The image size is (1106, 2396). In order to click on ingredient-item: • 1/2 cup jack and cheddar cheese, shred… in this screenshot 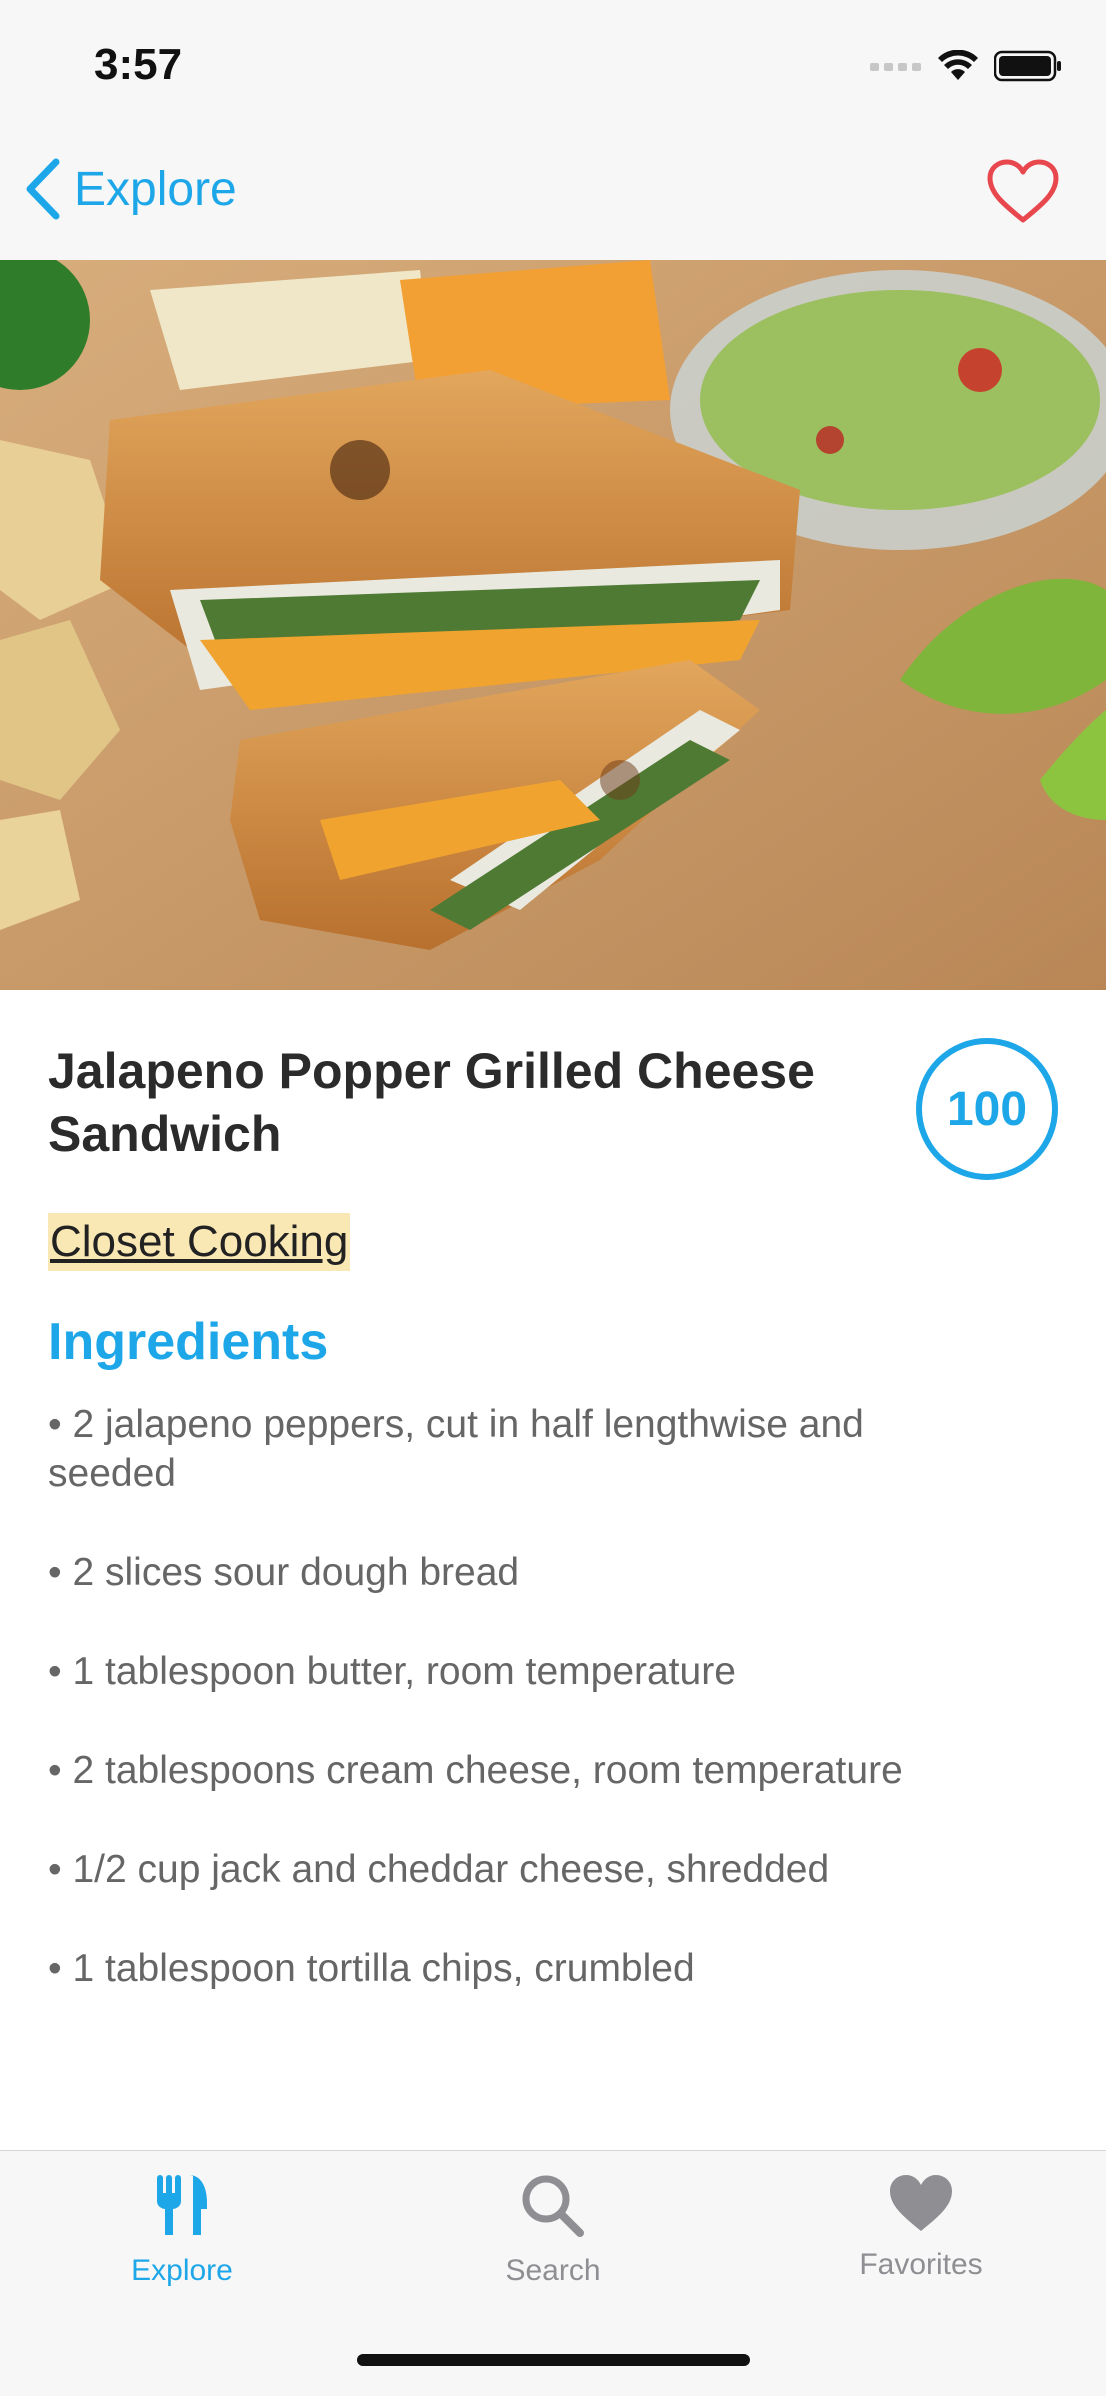, I will do `click(439, 1869)`.